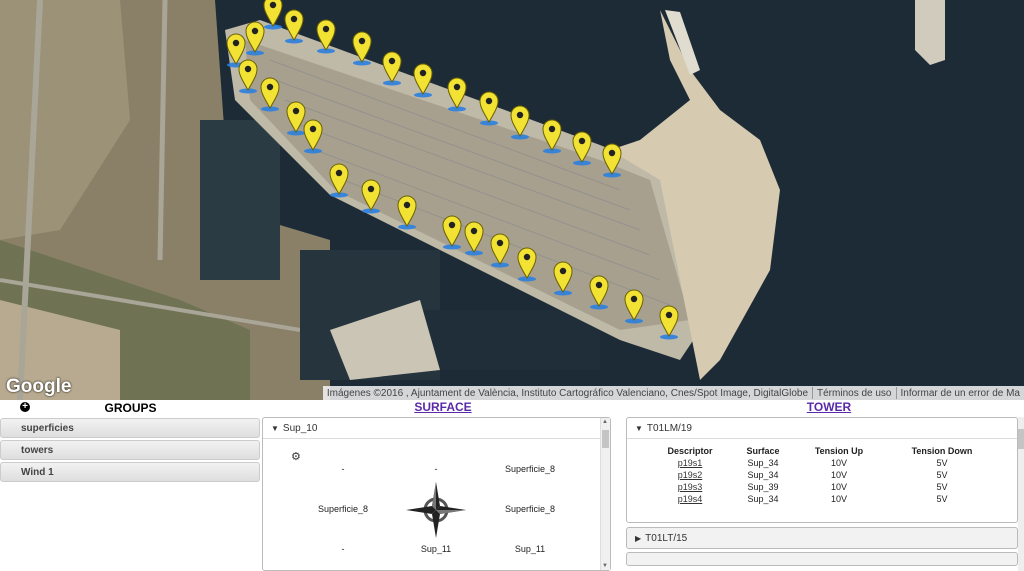  I want to click on table-row: p19s3 Sup_39 10V 5V, so click(829, 487).